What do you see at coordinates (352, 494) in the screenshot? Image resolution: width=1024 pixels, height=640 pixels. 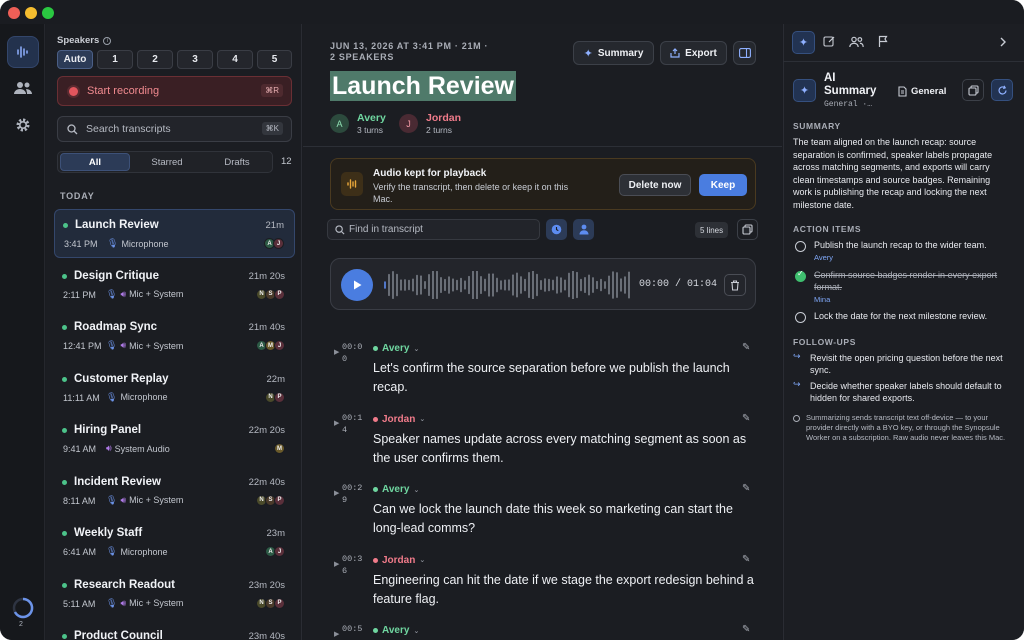 I see `segment-timestamp: 00:2 9` at bounding box center [352, 494].